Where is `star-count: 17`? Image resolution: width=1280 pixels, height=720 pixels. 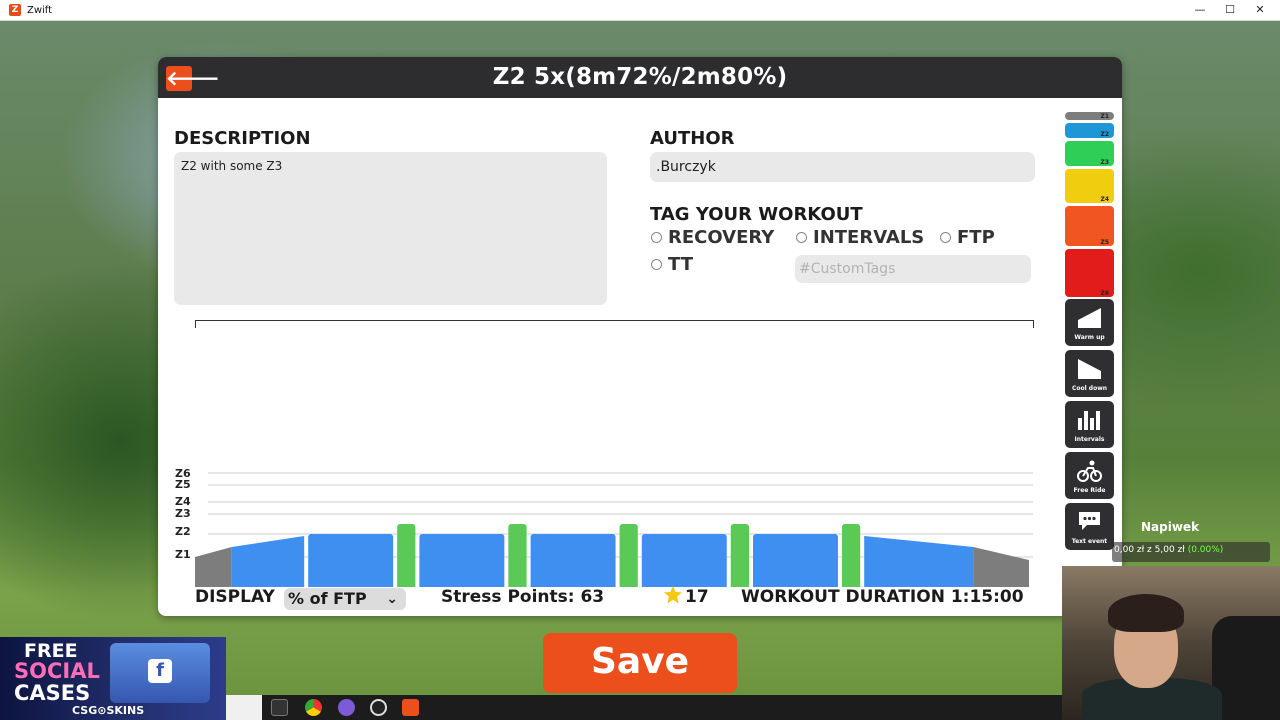 star-count: 17 is located at coordinates (697, 597).